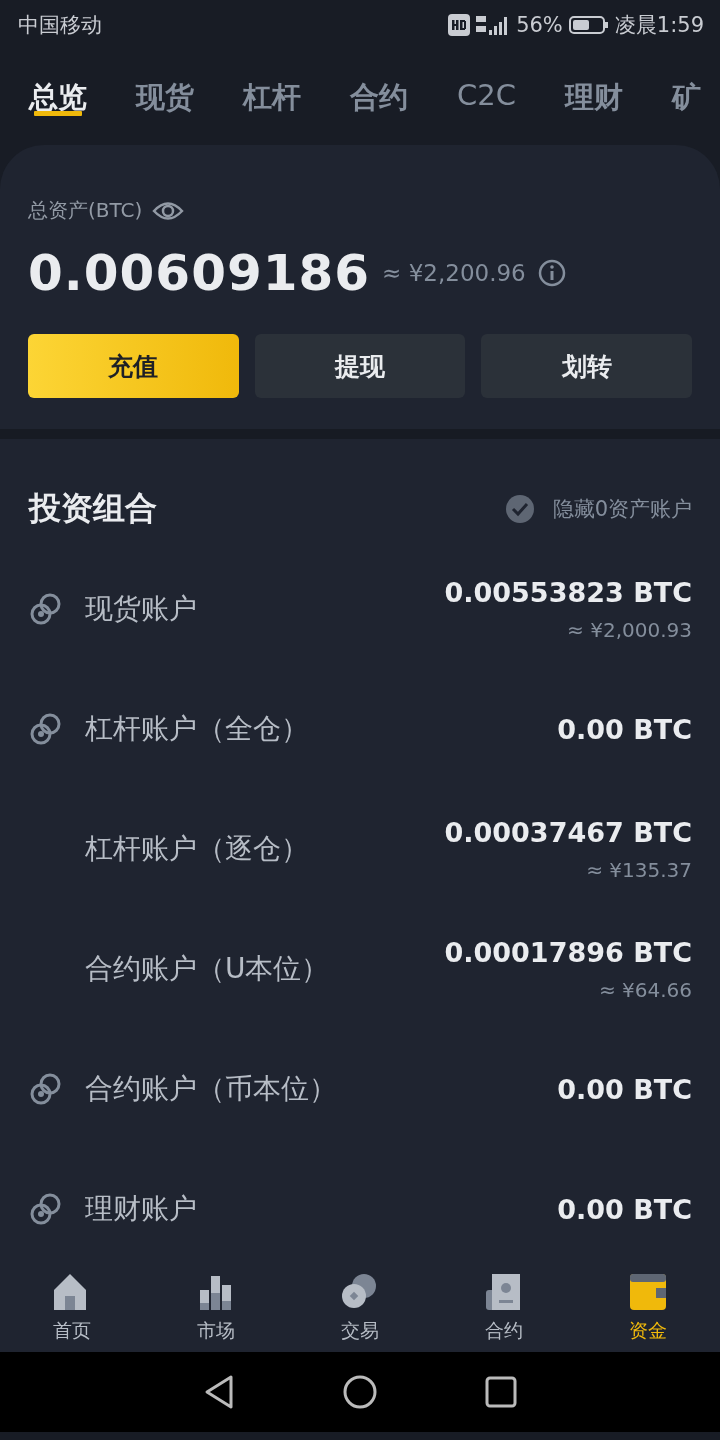 The width and height of the screenshot is (720, 1440). What do you see at coordinates (568, 592) in the screenshot?
I see `account-balance: 0.00553823 BTC` at bounding box center [568, 592].